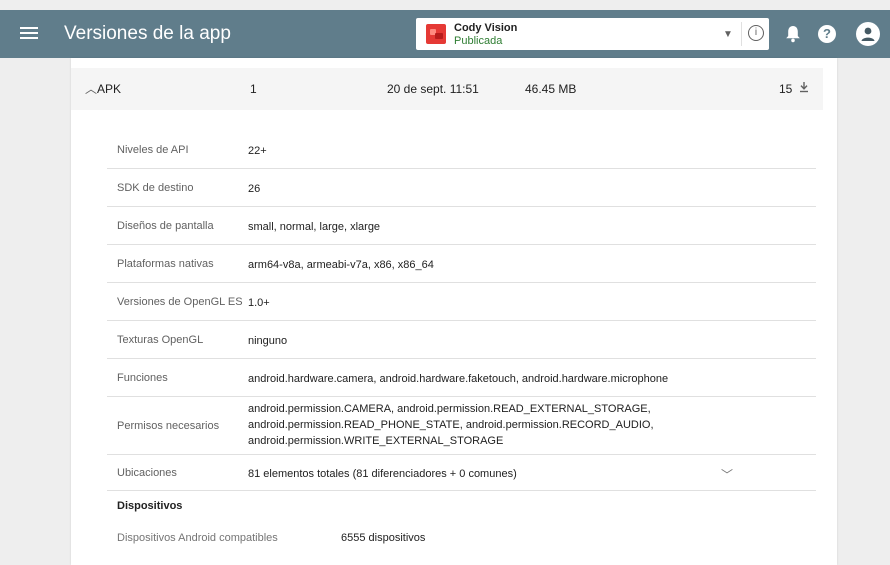 This screenshot has height=565, width=890. Describe the element at coordinates (257, 151) in the screenshot. I see `detail-value: 22+` at that location.